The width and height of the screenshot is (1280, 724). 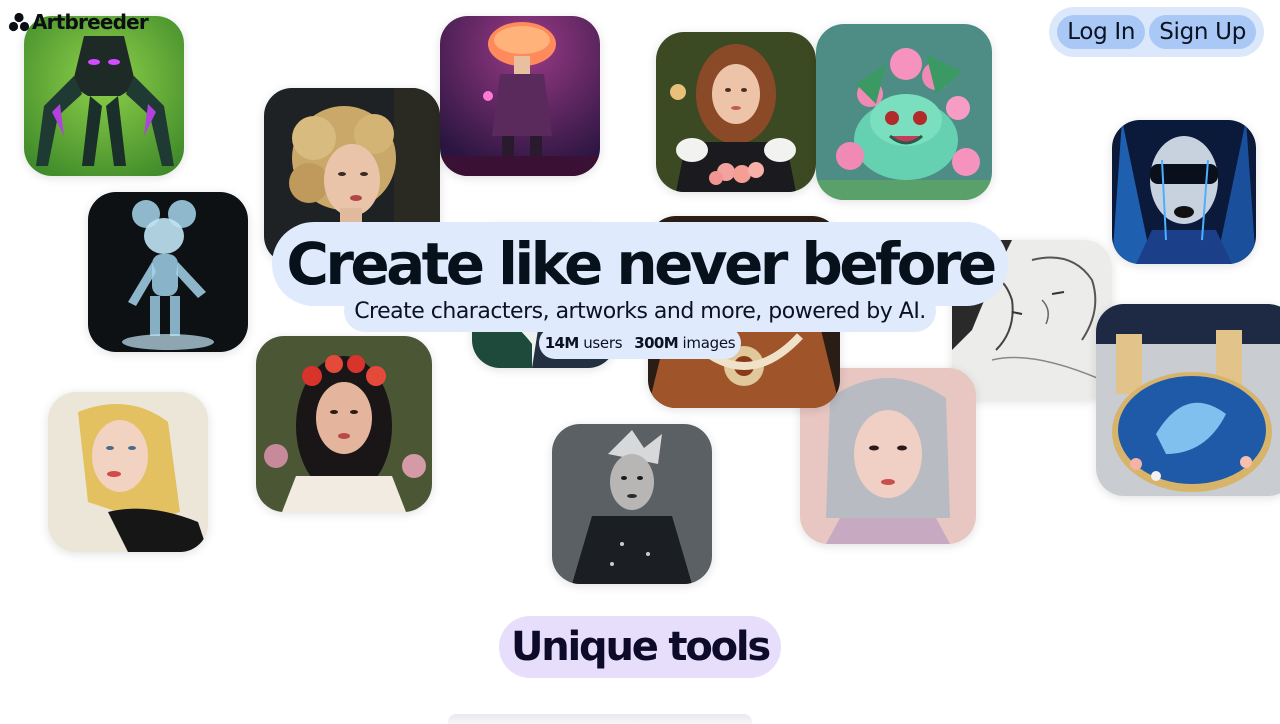 What do you see at coordinates (904, 112) in the screenshot?
I see `bulbasaur-flowers-artwork` at bounding box center [904, 112].